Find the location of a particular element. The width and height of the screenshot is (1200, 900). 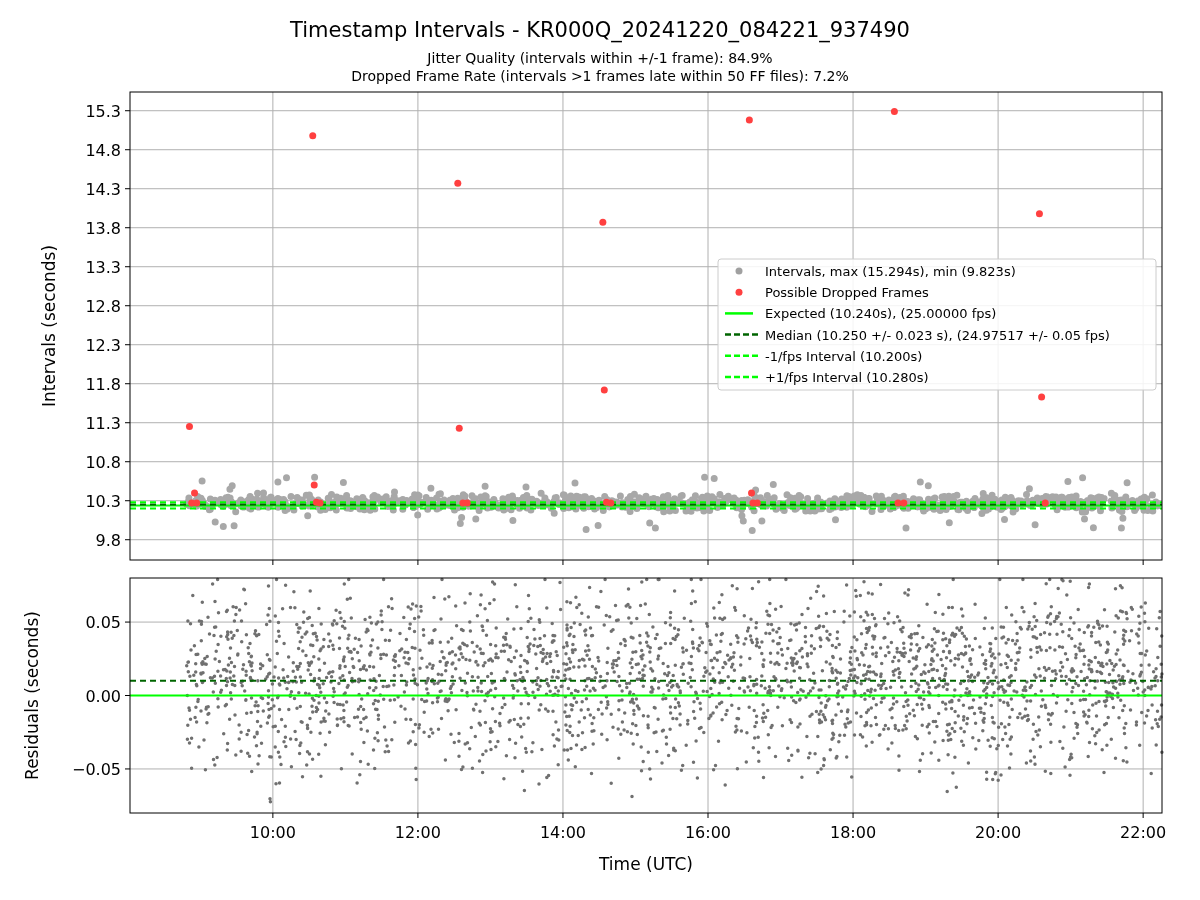

x-tick-label: 18:00 is located at coordinates (853, 832).